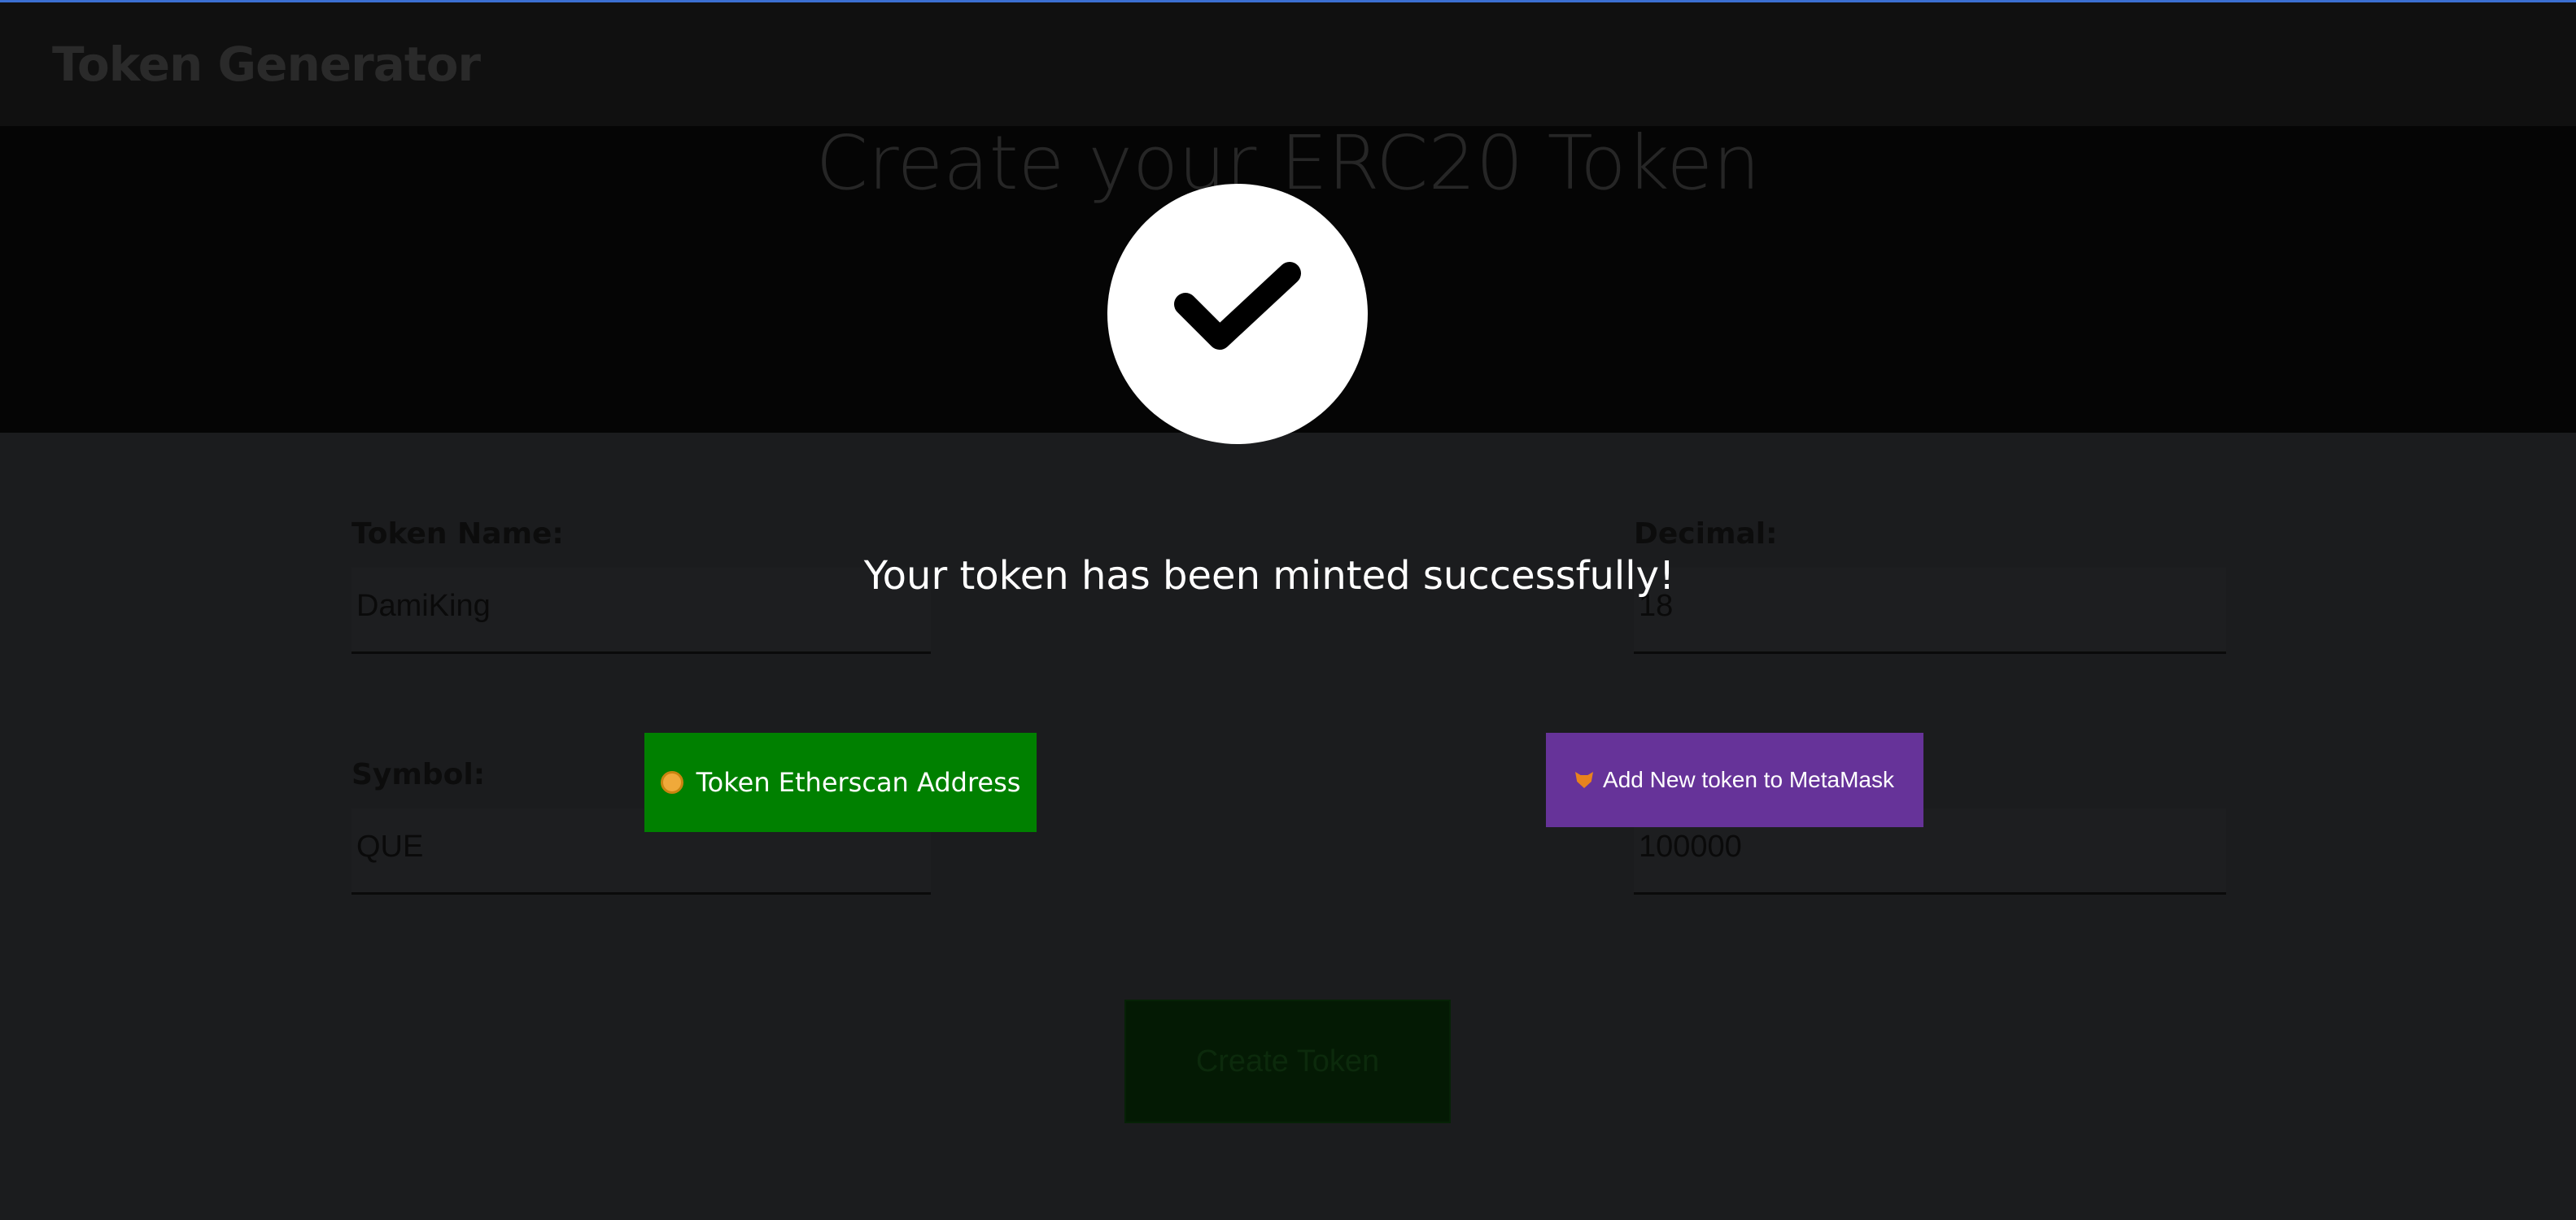  What do you see at coordinates (266, 64) in the screenshot?
I see `brand-title: Token Generator` at bounding box center [266, 64].